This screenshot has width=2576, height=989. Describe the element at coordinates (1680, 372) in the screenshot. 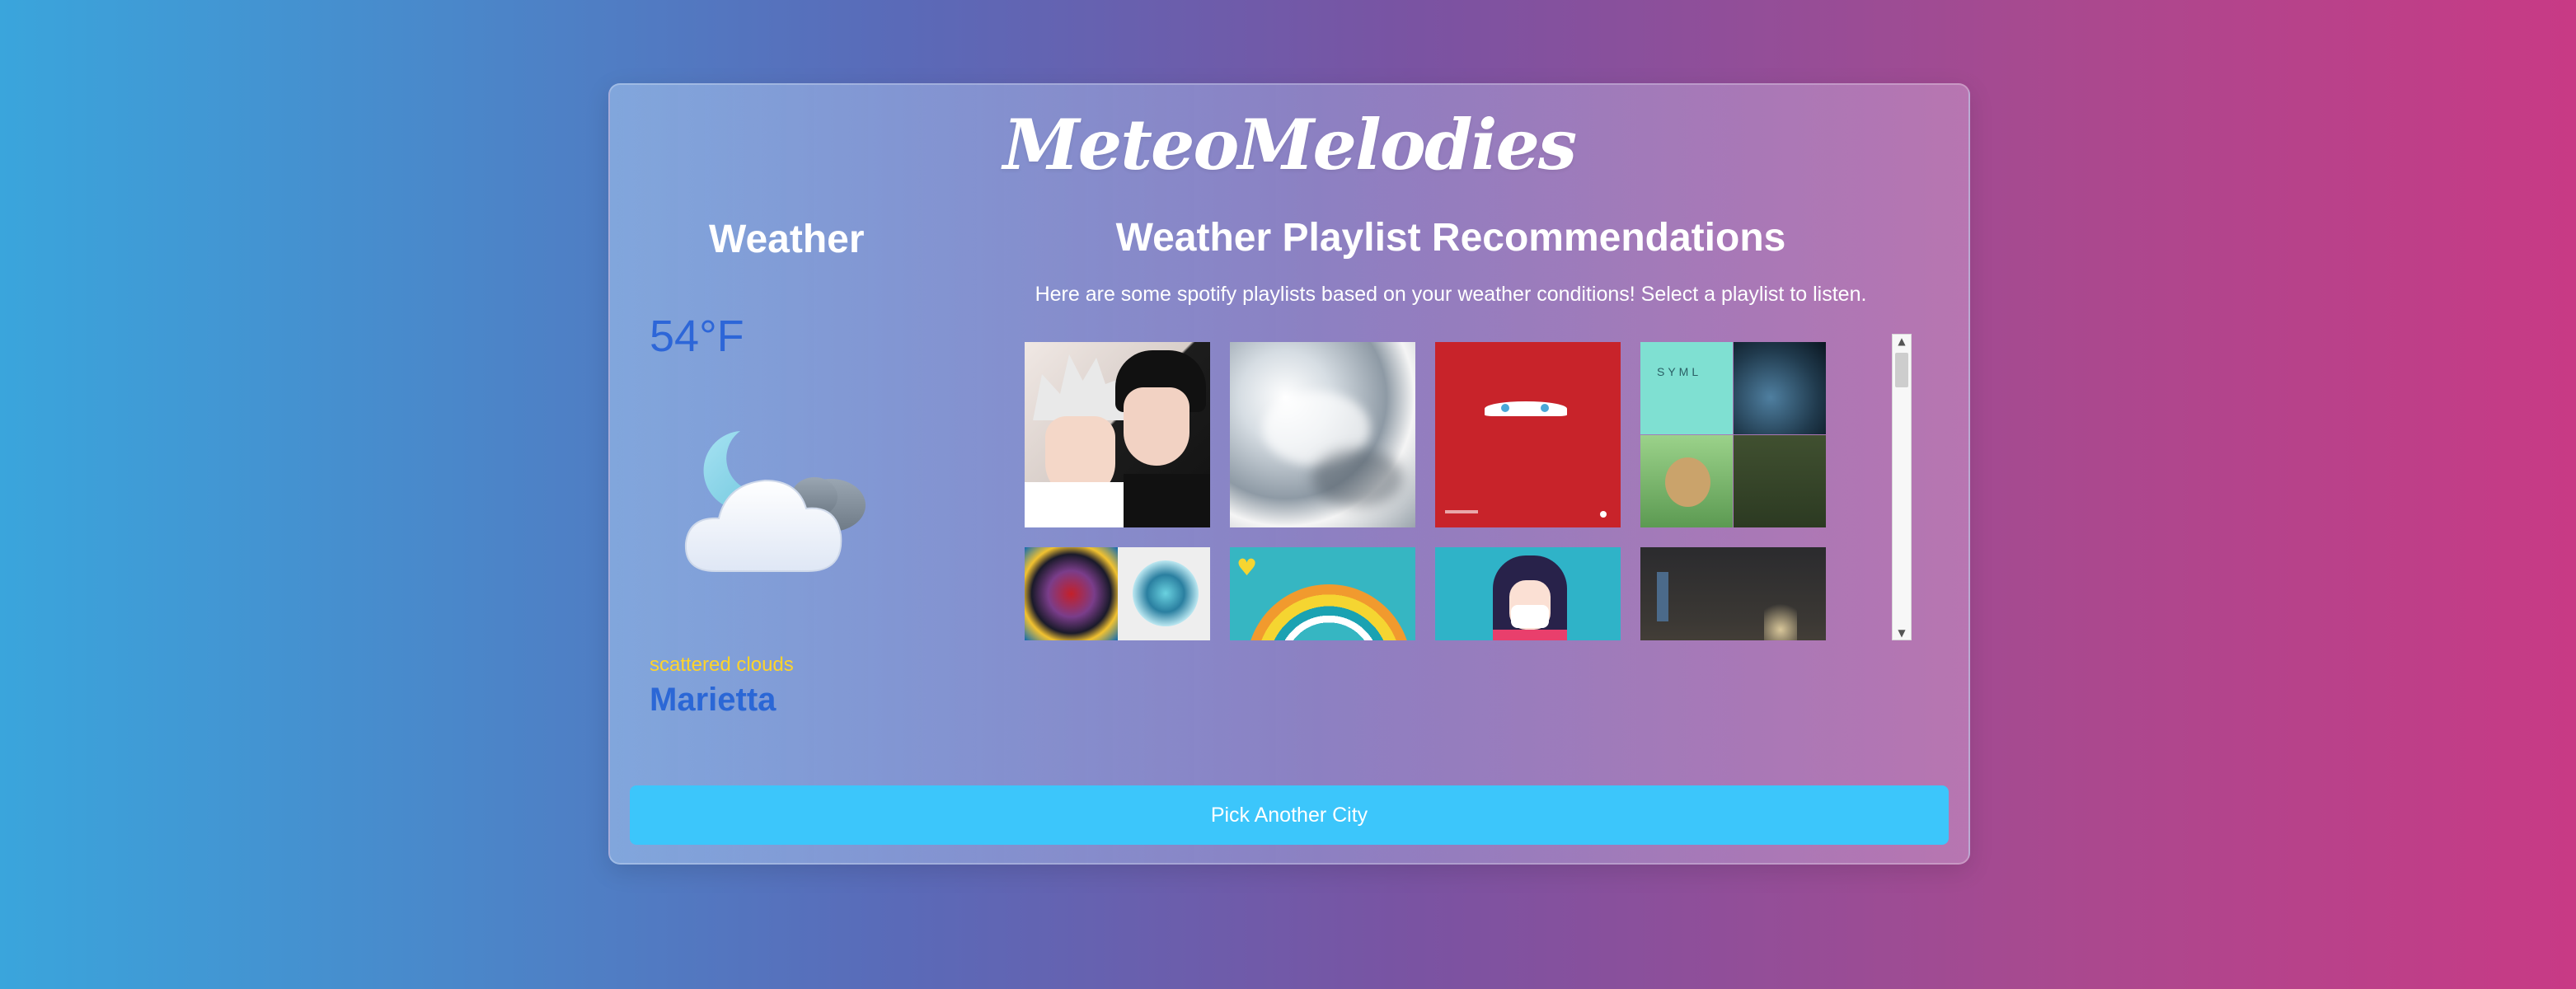

I see `album-text-syml: SYML` at that location.